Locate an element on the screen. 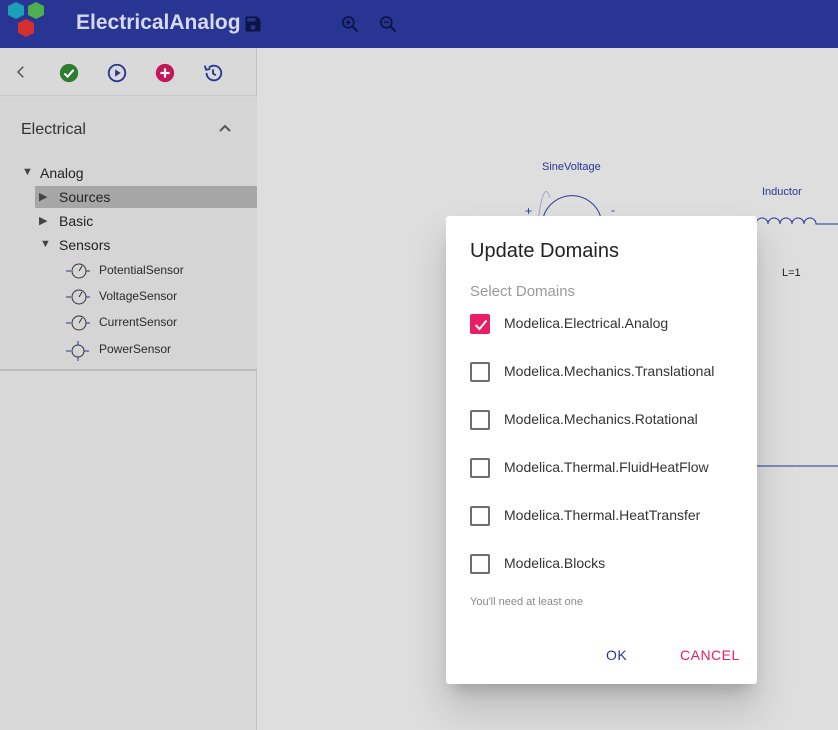  tree-leaf-label: VoltageSensor is located at coordinates (138, 296).